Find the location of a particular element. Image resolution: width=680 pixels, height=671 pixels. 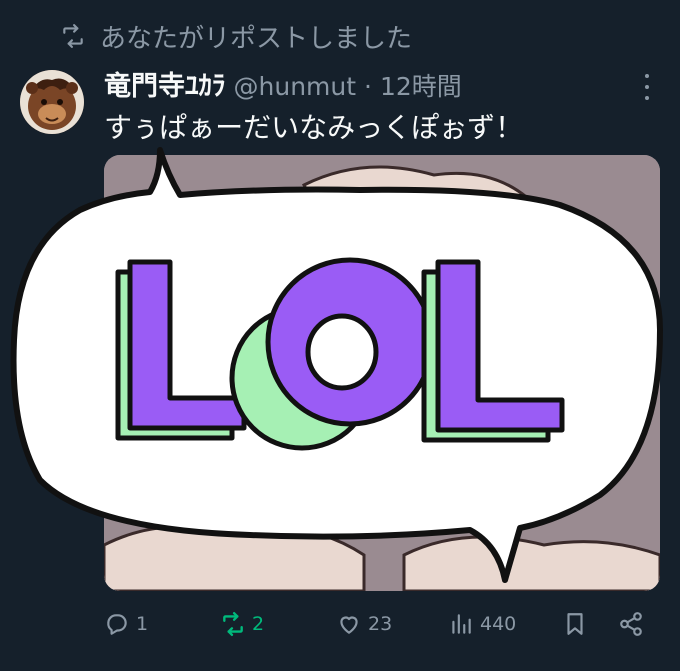

avatar is located at coordinates (52, 102).